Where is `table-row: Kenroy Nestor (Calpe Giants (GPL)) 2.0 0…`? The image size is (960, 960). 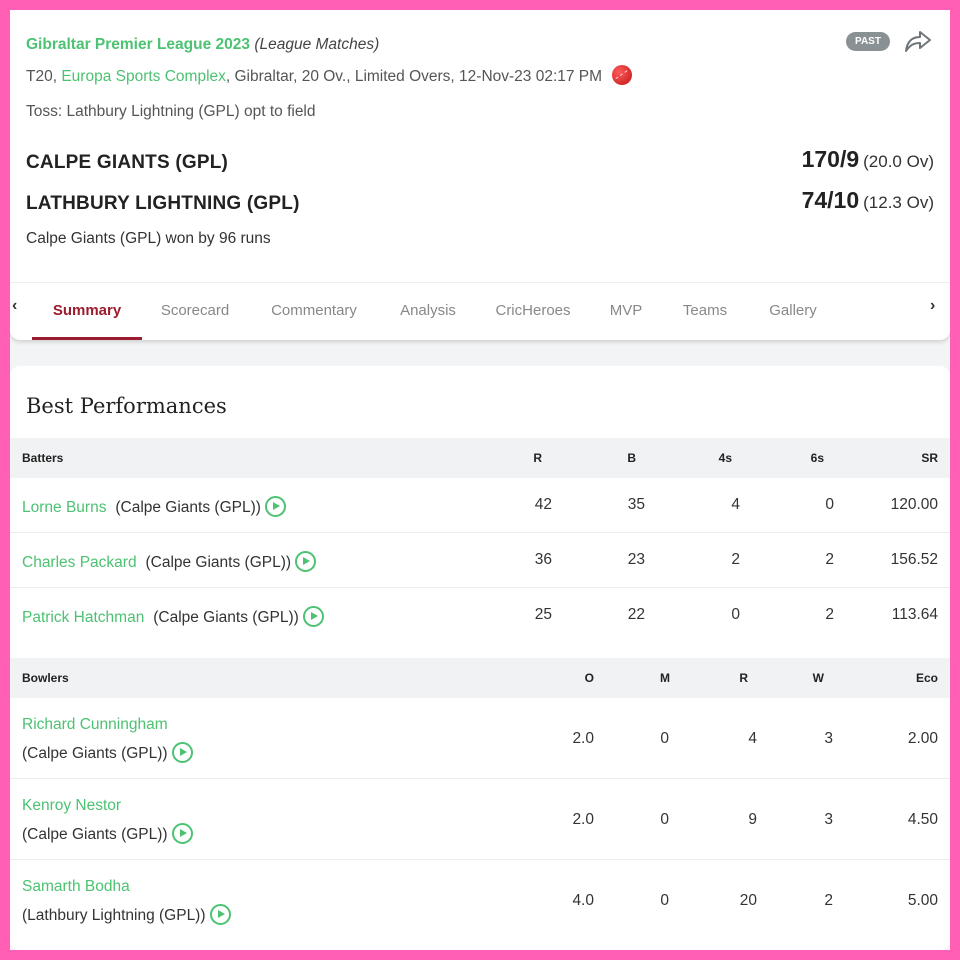 table-row: Kenroy Nestor (Calpe Giants (GPL)) 2.0 0… is located at coordinates (480, 819).